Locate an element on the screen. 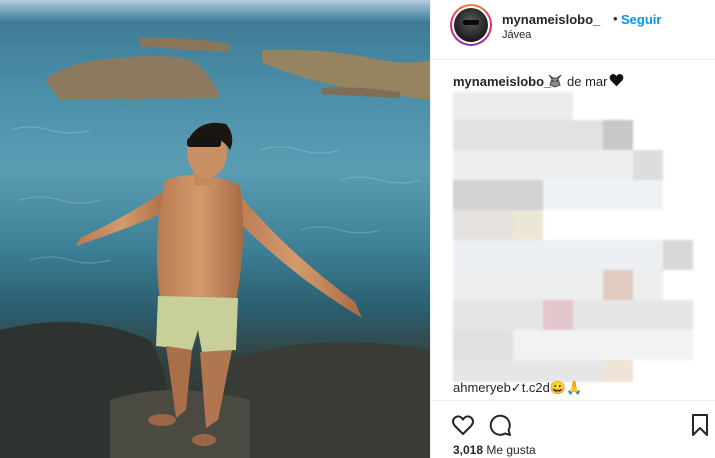  caption-username: mynameislobo_ is located at coordinates (502, 81).